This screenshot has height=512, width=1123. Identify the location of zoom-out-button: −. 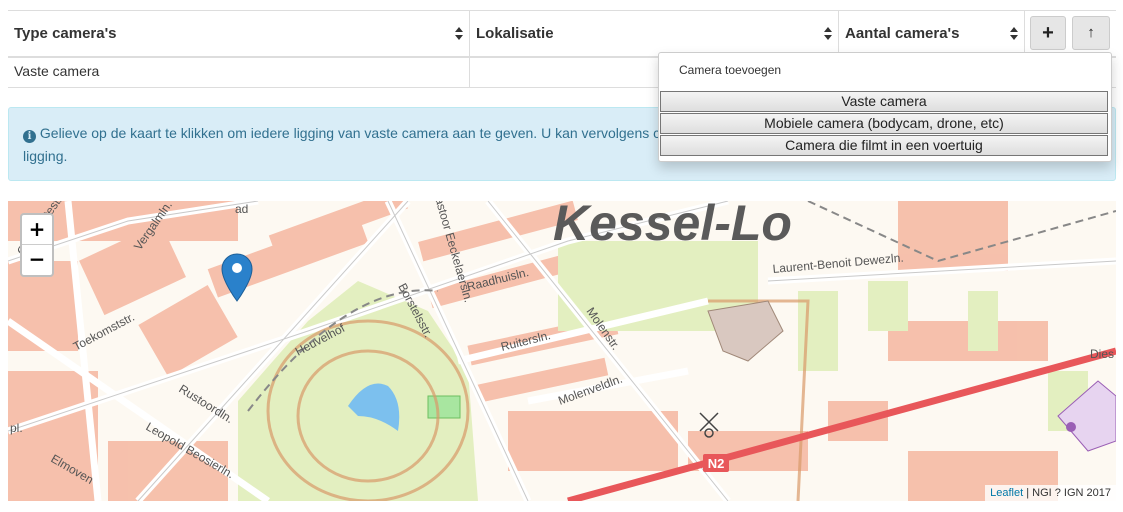
(37, 260).